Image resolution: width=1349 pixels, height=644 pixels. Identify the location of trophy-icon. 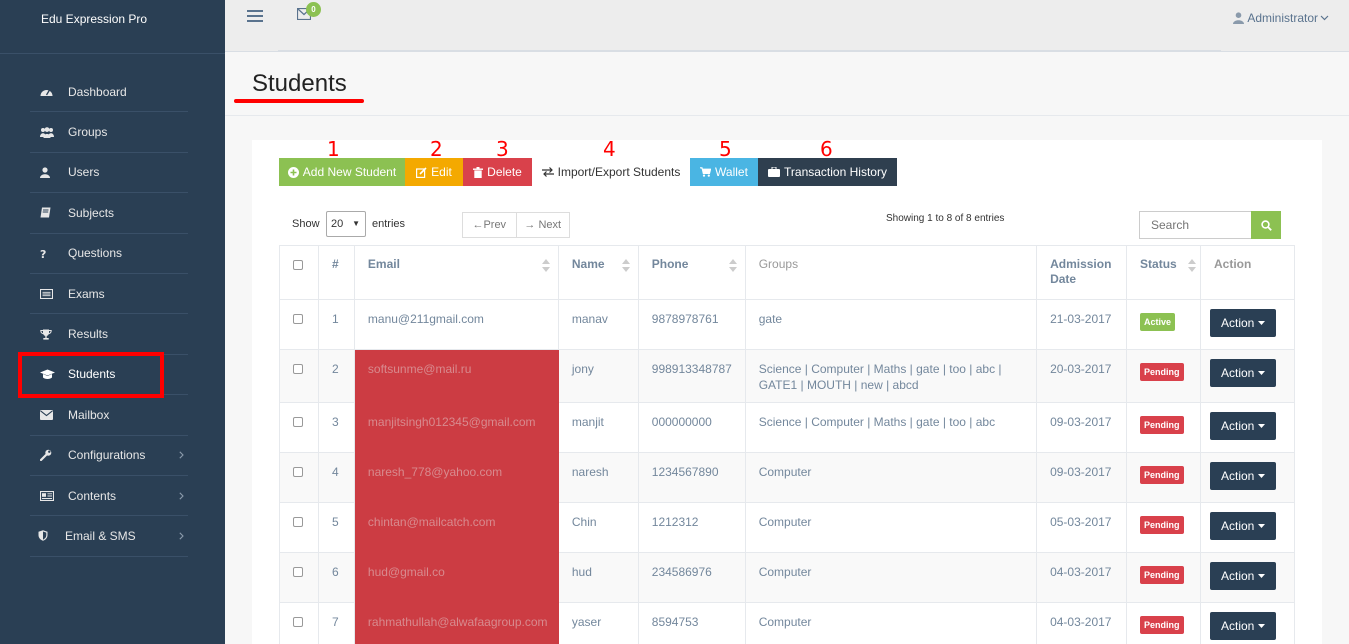
(52, 334).